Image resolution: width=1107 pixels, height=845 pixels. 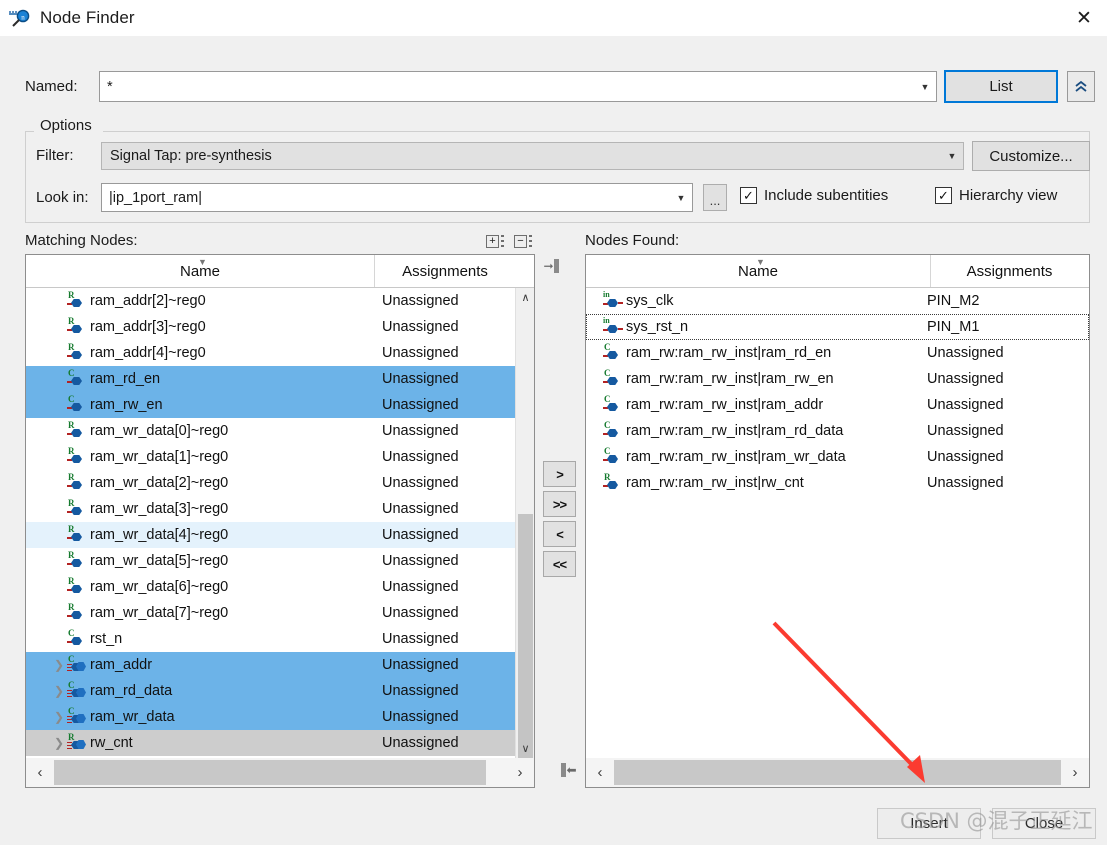 What do you see at coordinates (1001, 86) in the screenshot?
I see `list-button: List` at bounding box center [1001, 86].